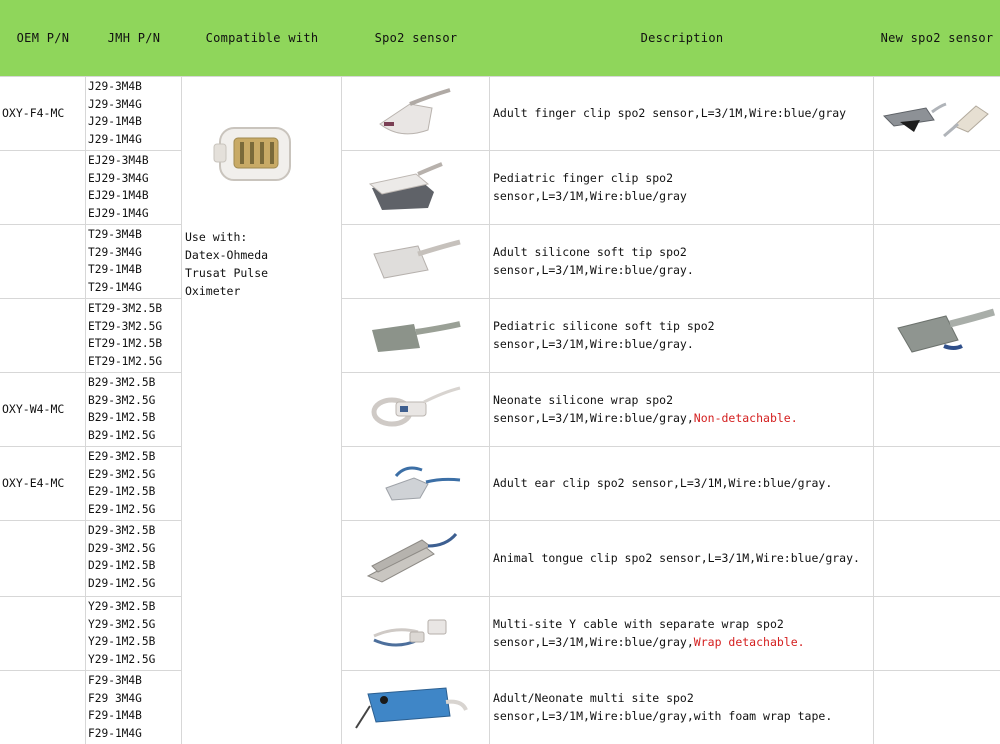  I want to click on jmh-pn: ET29-3M2.5G, so click(125, 326).